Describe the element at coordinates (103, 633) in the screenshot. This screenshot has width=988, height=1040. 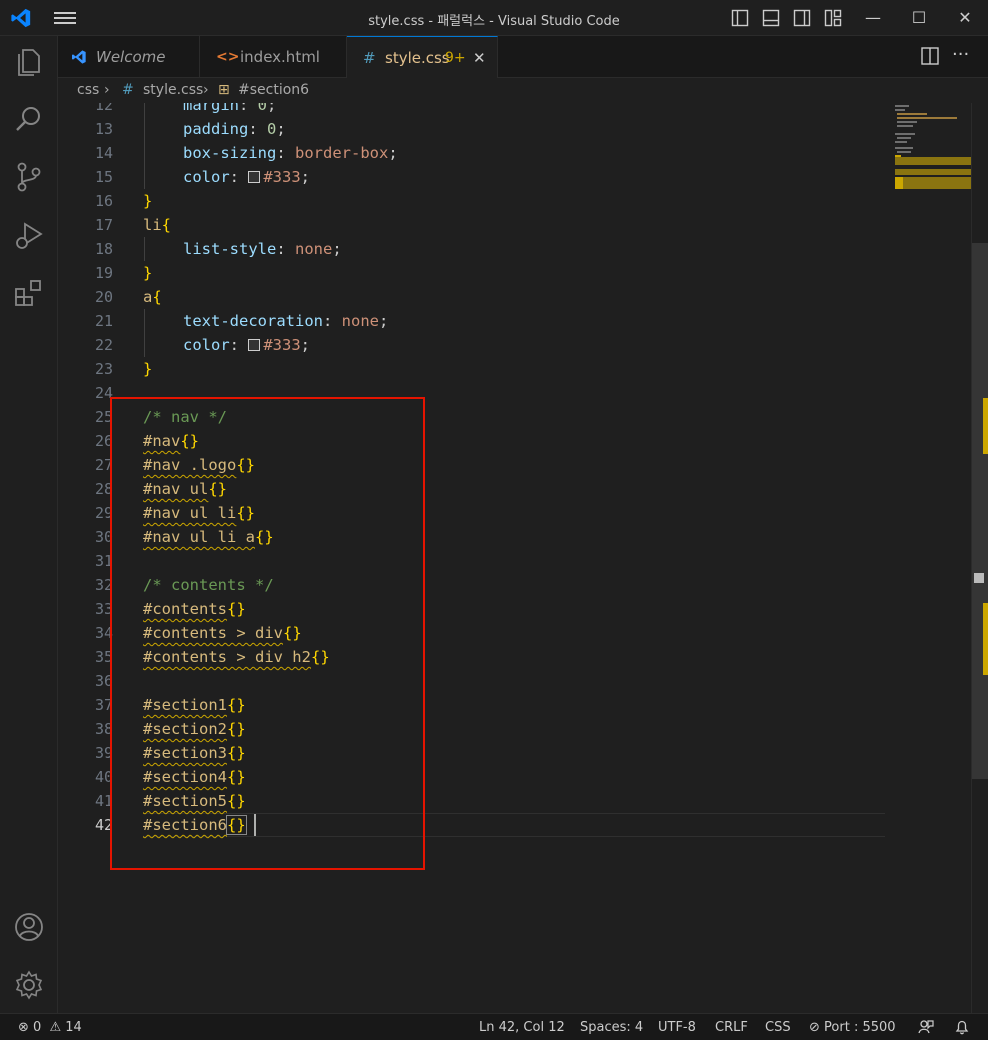
I see `line-number: 34` at that location.